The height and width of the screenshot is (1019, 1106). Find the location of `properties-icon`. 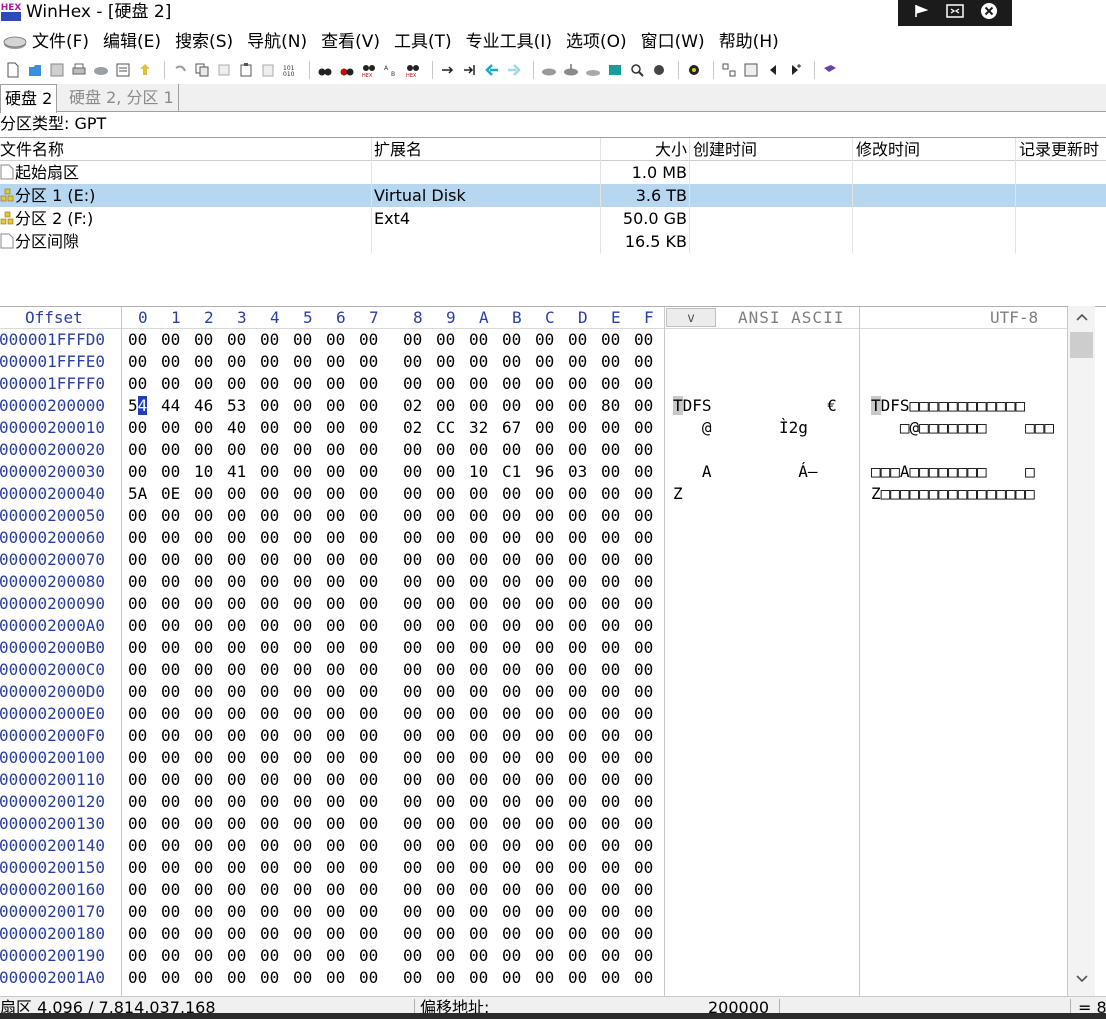

properties-icon is located at coordinates (123, 70).